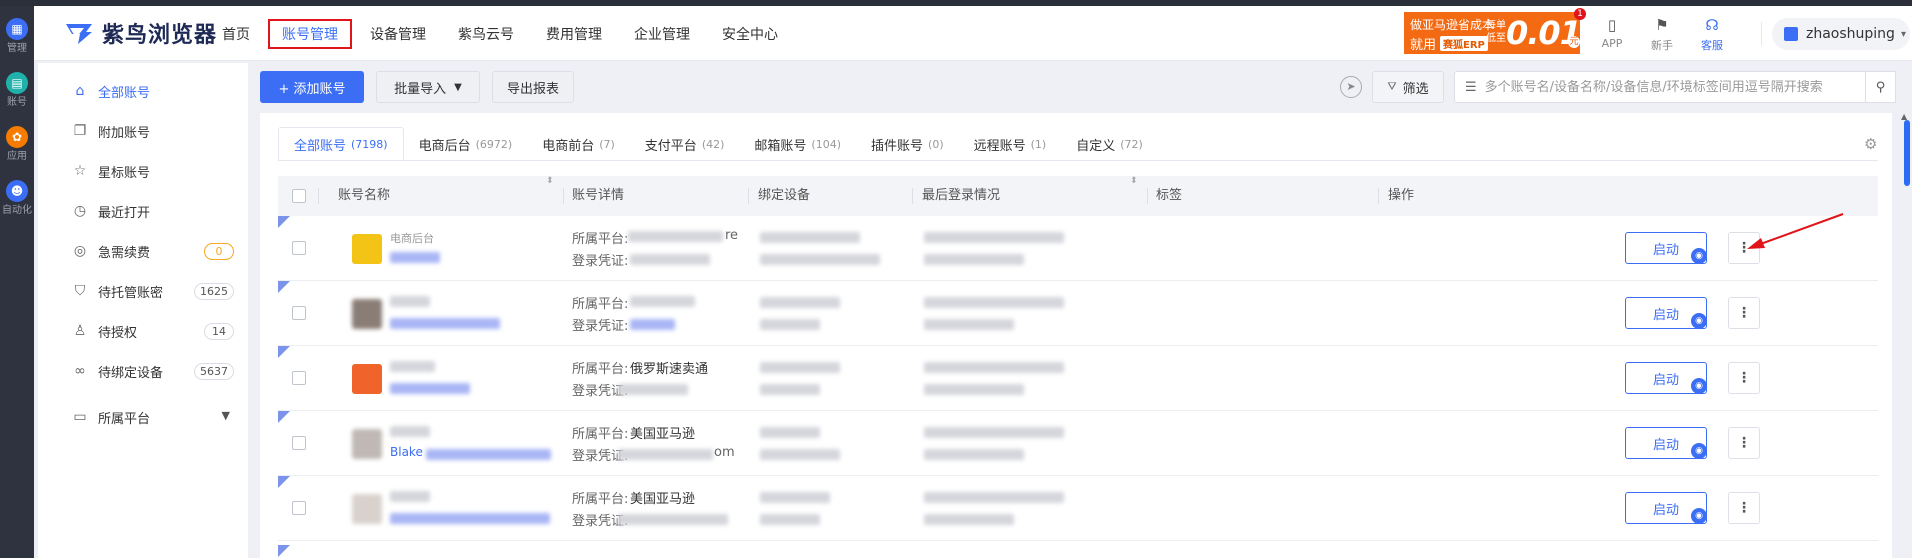 The width and height of the screenshot is (1912, 558). What do you see at coordinates (398, 34) in the screenshot?
I see `nav-device-management: 设备管理` at bounding box center [398, 34].